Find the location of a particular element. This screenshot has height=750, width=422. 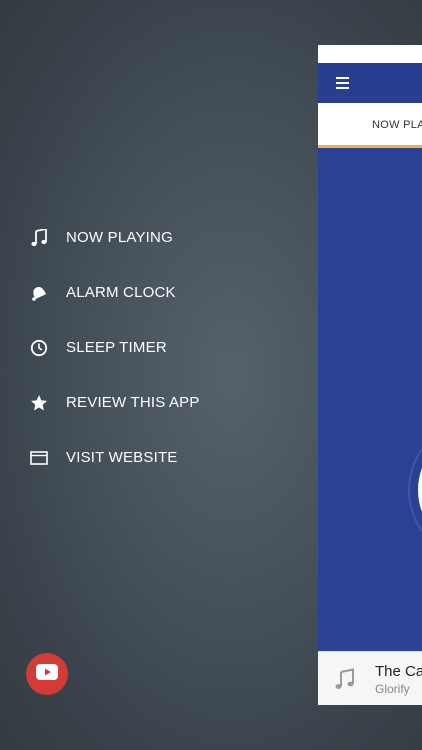

menu-item-visit-website: VISIT WEBSITE is located at coordinates (150, 457).